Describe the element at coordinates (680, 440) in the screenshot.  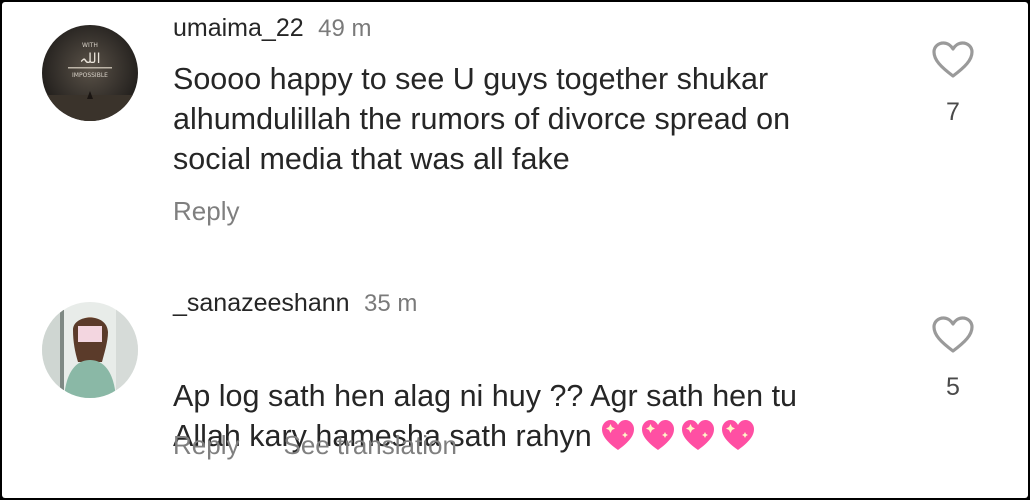
I see `emoji-group` at that location.